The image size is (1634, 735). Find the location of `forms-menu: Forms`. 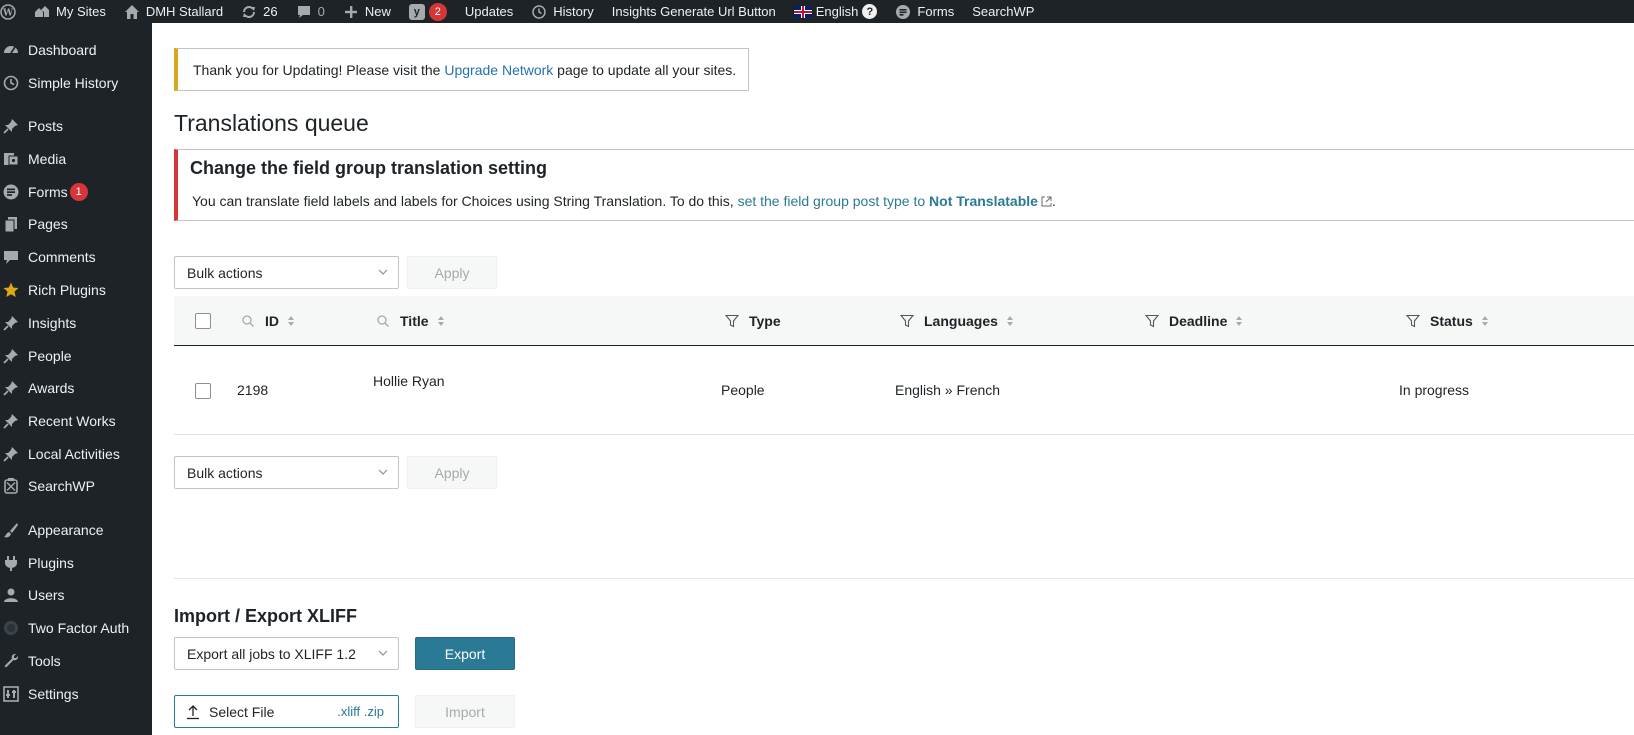

forms-menu: Forms is located at coordinates (924, 11).